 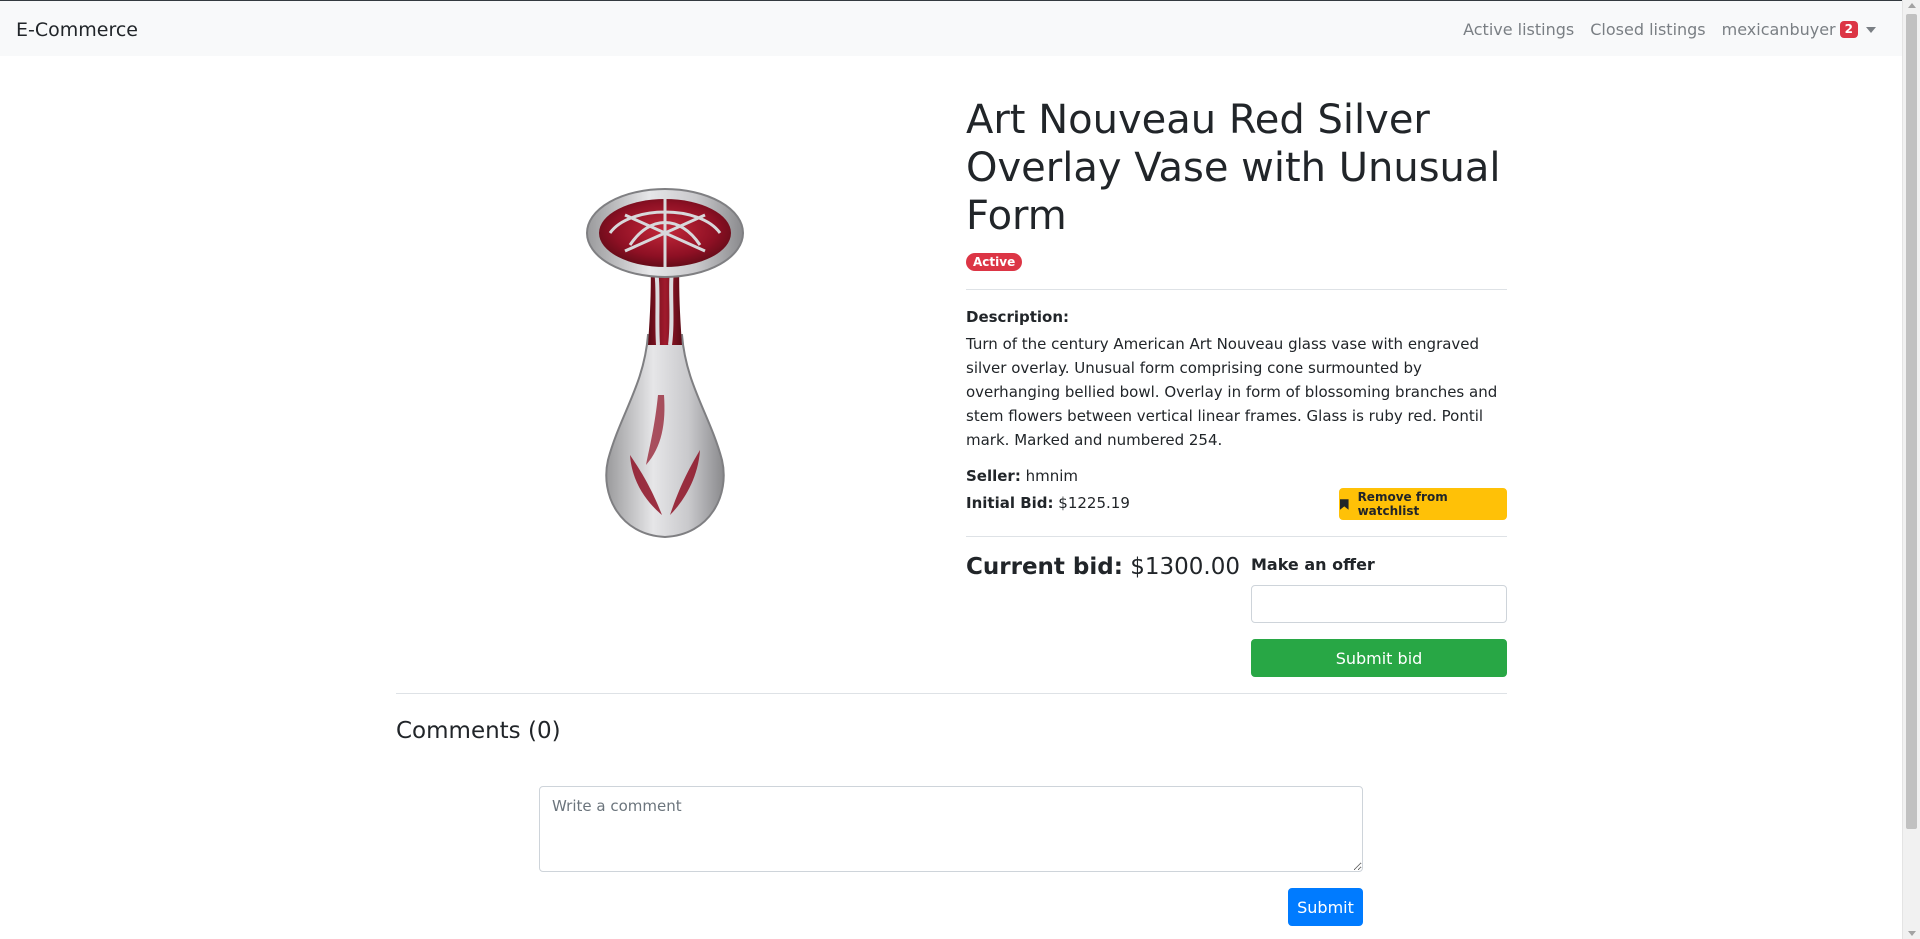 I want to click on brand-link: E-Commerce, so click(x=77, y=30).